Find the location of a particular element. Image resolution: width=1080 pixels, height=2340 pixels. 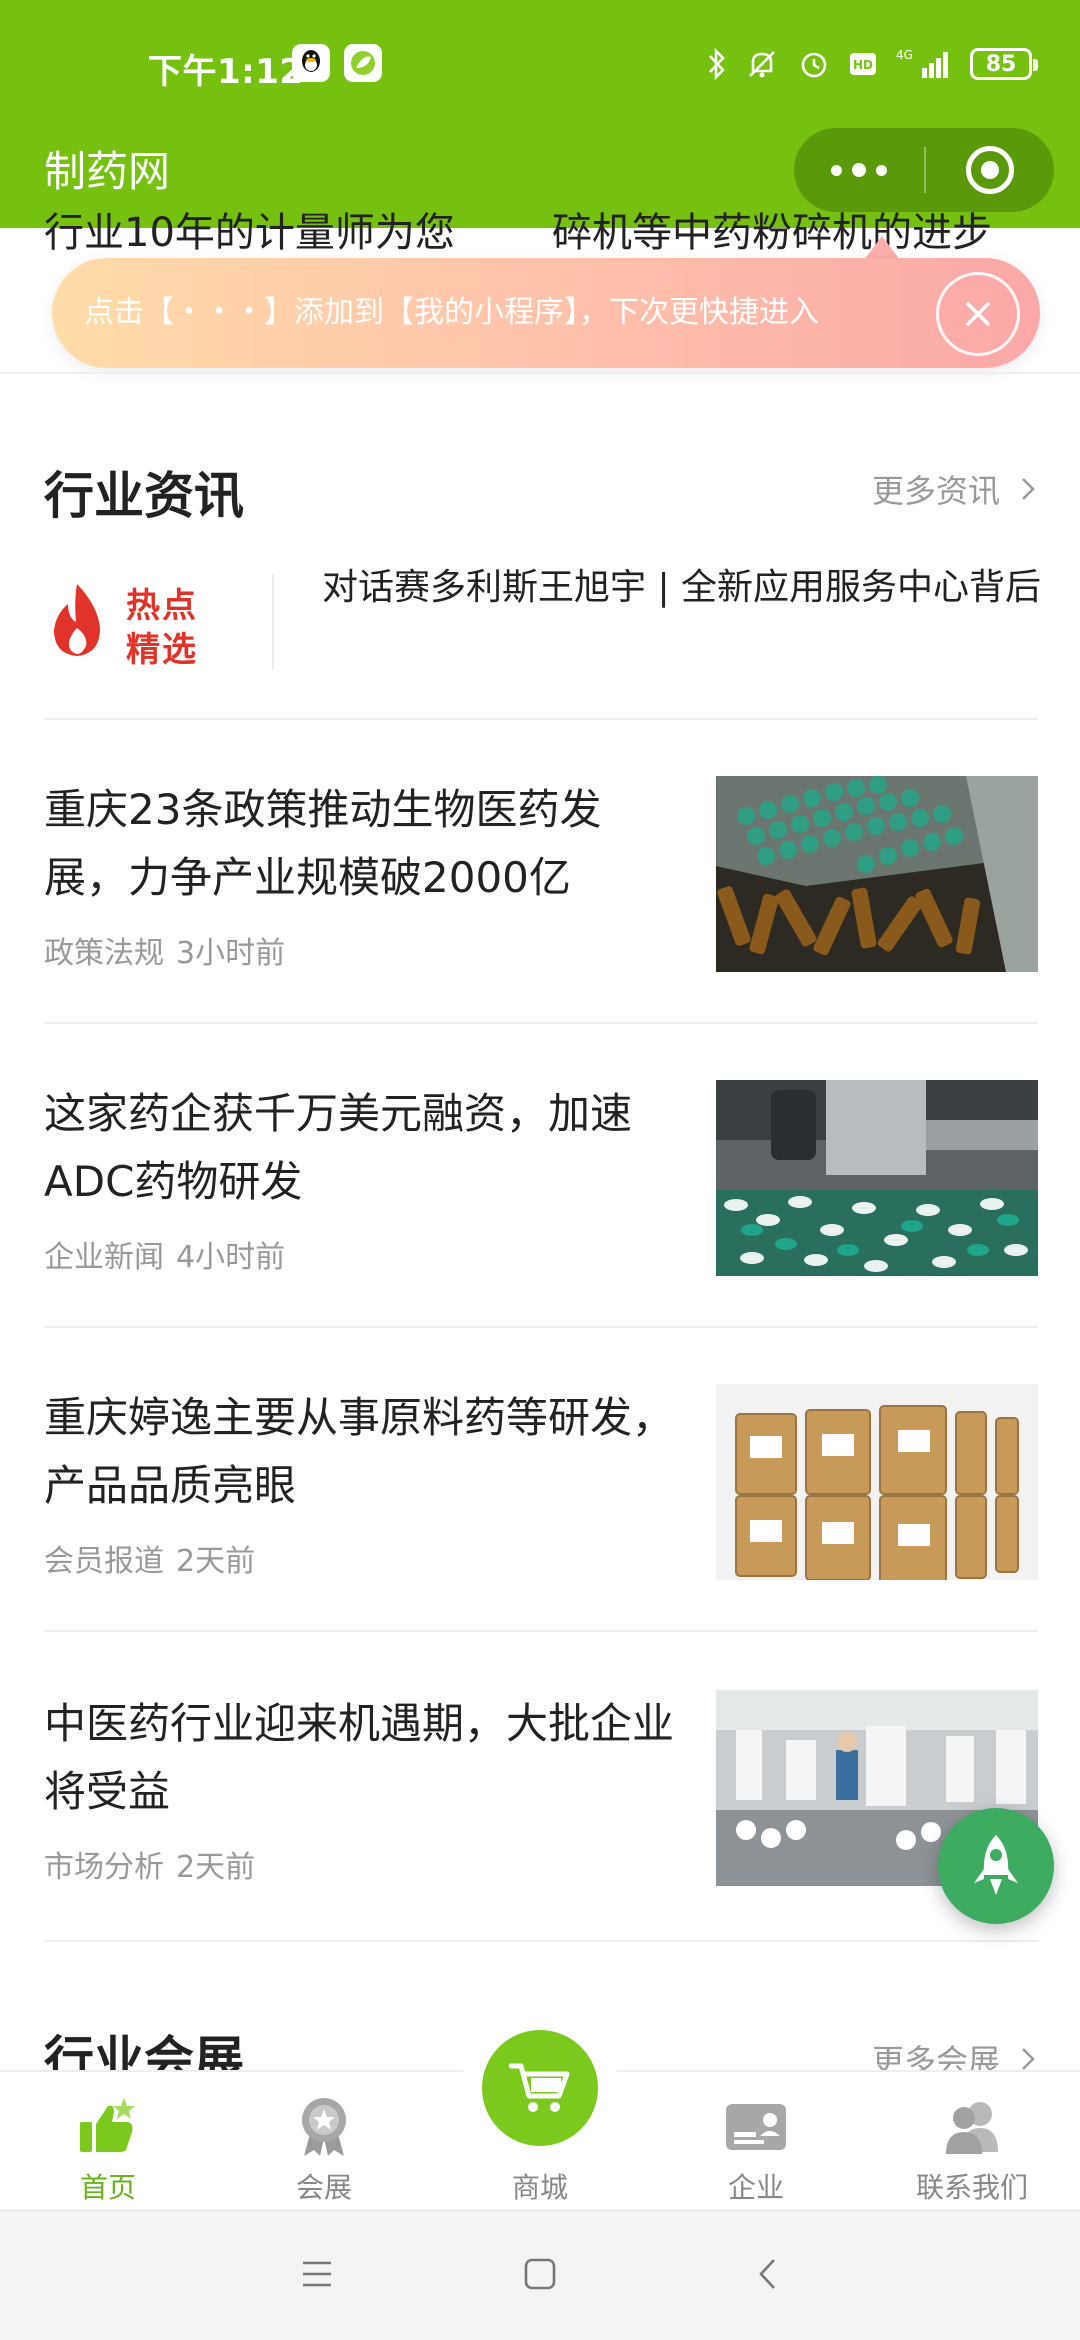

rocket-icon is located at coordinates (996, 1865).